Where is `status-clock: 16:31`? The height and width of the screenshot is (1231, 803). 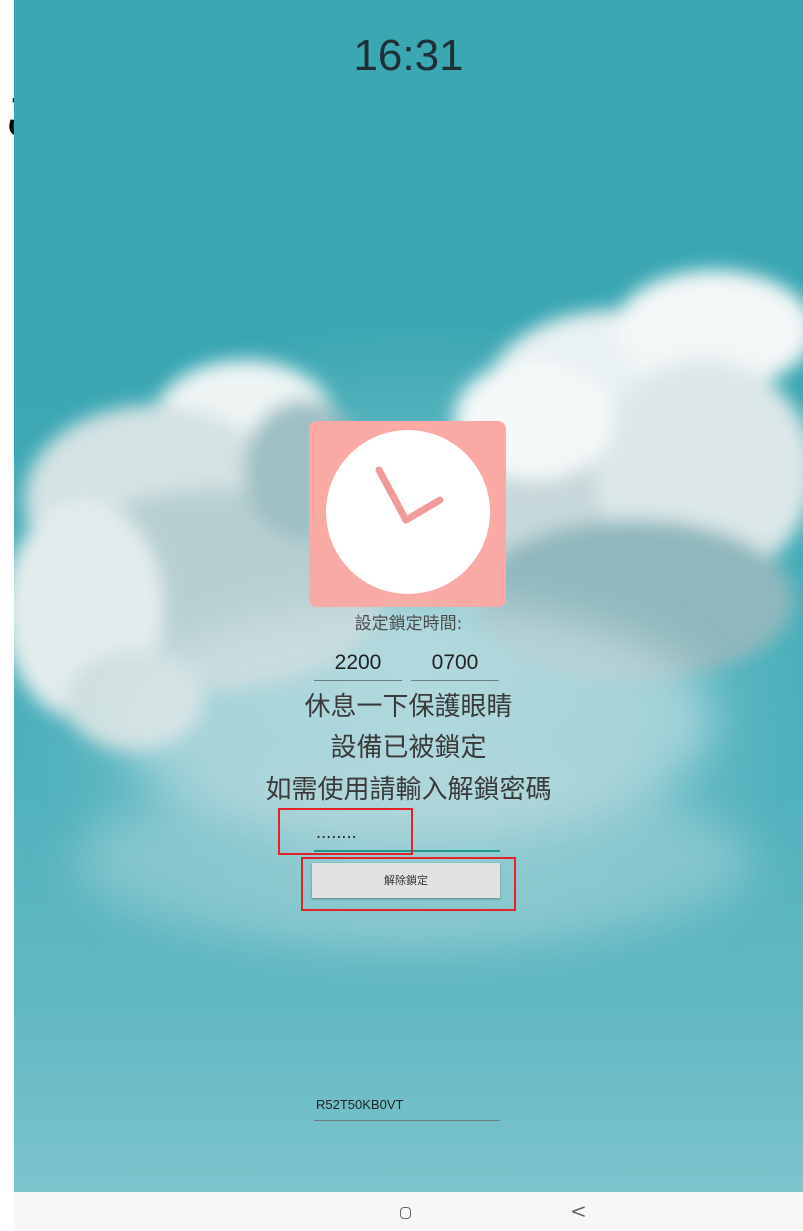
status-clock: 16:31 is located at coordinates (408, 55).